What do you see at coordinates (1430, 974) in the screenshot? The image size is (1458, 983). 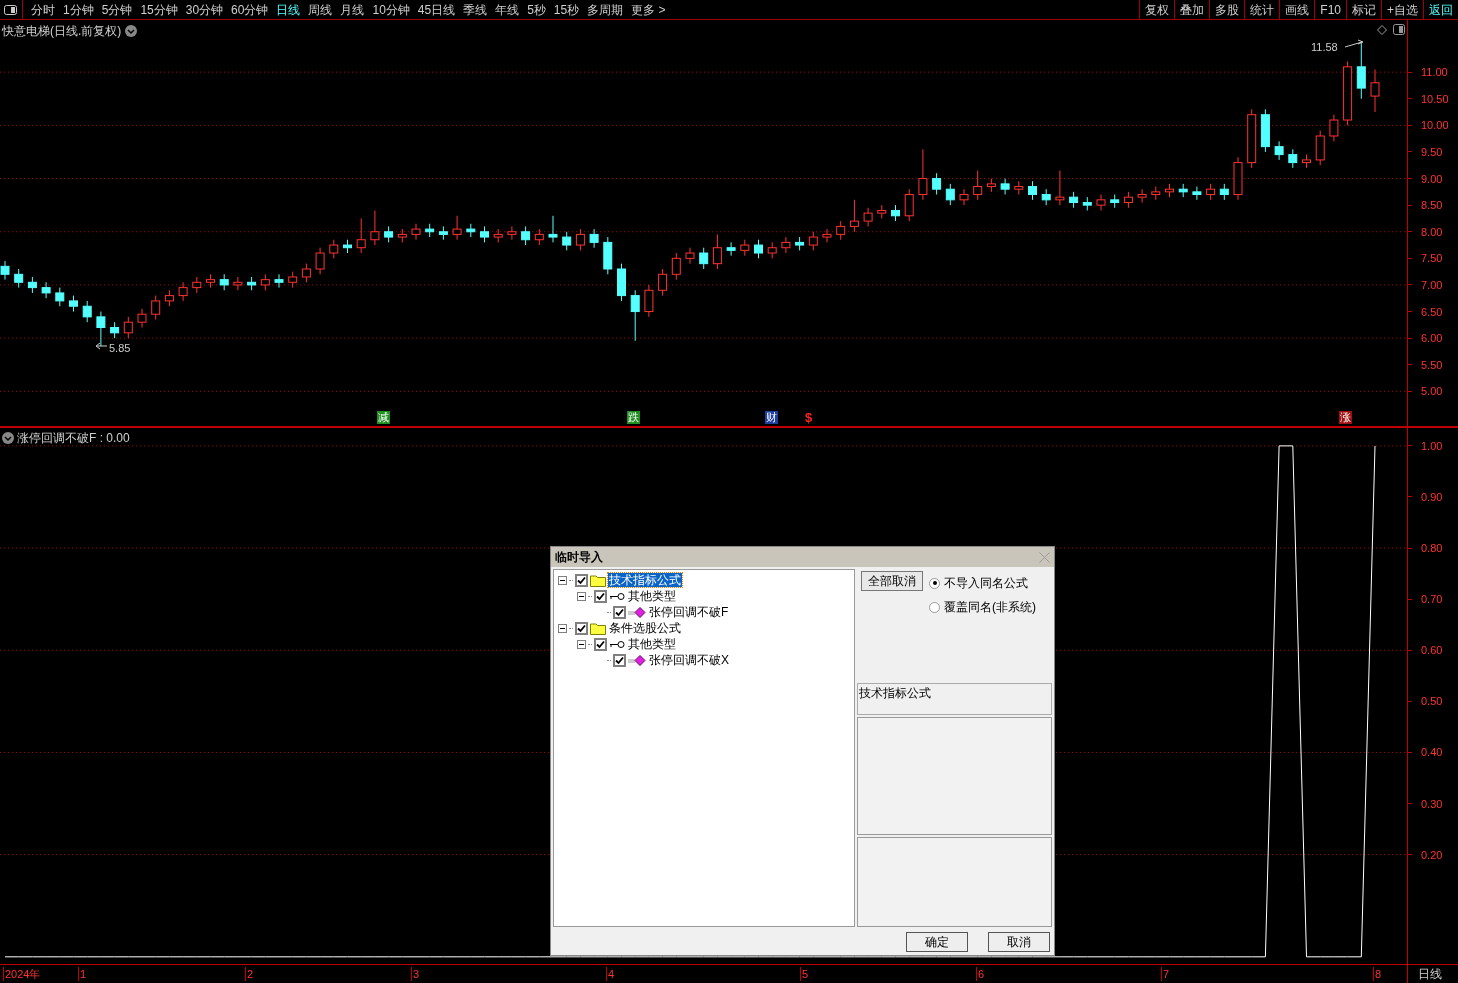 I see `period-label: 日线` at bounding box center [1430, 974].